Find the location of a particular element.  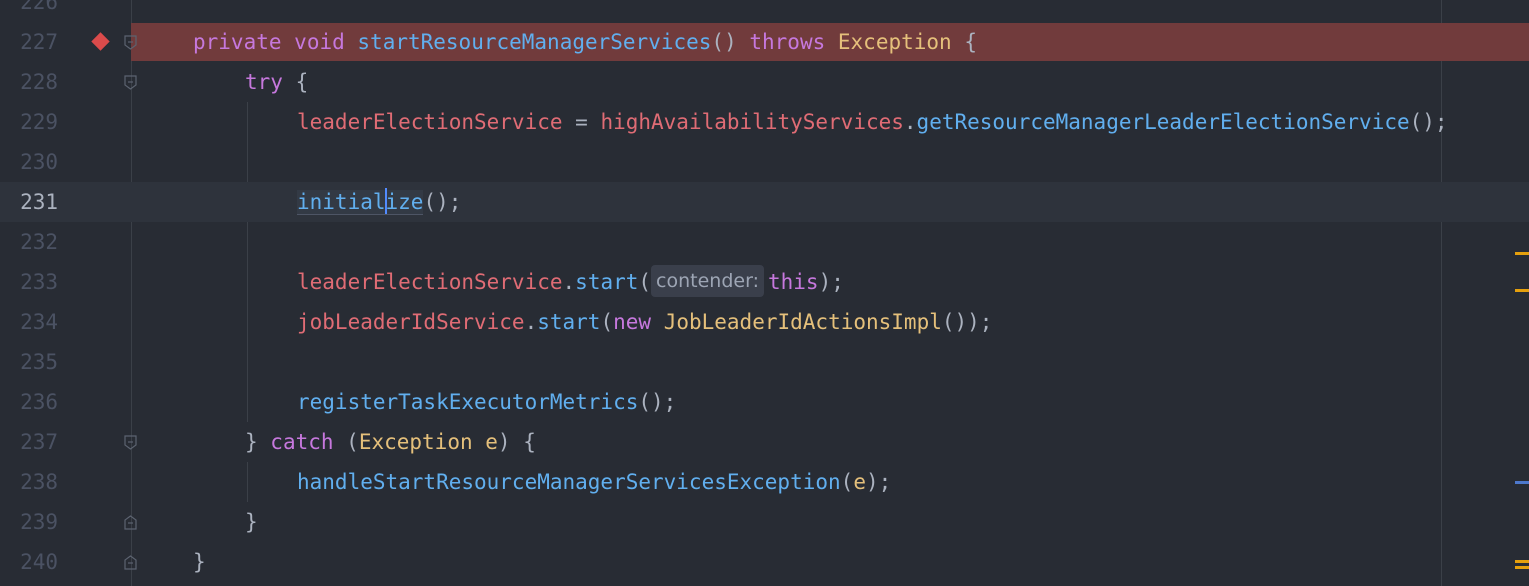

punctuation: ) { is located at coordinates (516, 442).